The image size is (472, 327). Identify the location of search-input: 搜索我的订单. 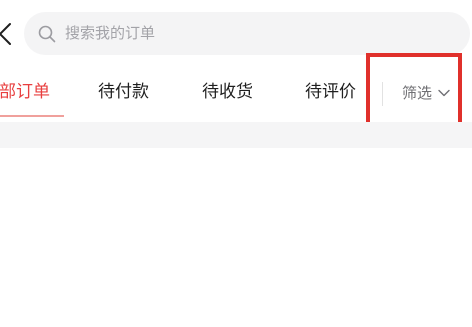
(247, 33).